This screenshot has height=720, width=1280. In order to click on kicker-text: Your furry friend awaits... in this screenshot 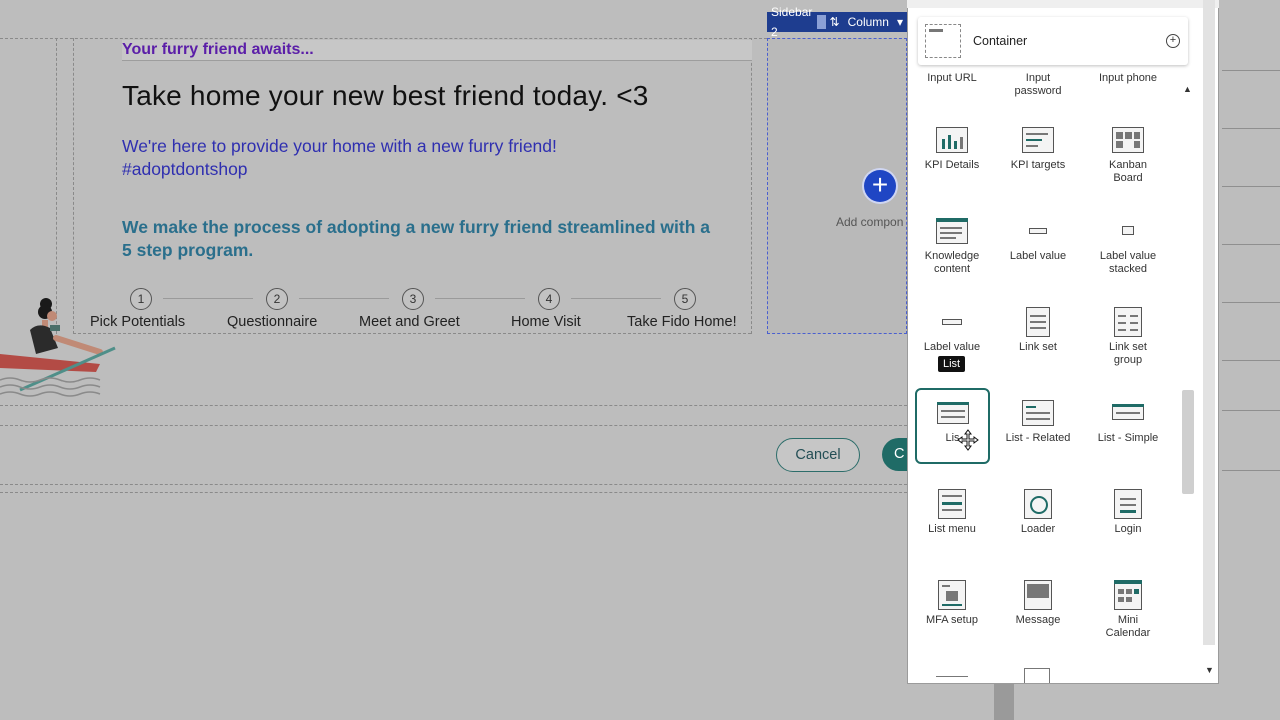, I will do `click(218, 50)`.